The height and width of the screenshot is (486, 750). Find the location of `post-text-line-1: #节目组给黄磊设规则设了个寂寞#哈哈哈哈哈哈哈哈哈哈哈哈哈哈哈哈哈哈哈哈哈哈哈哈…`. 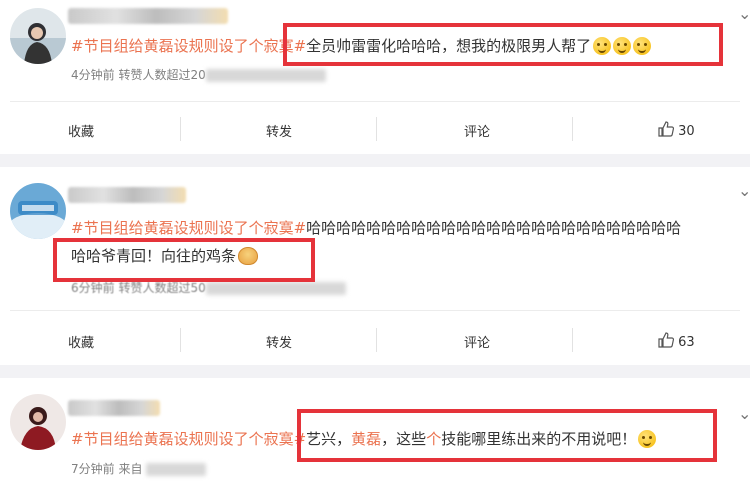

post-text-line-1: #节目组给黄磊设规则设了个寂寞#哈哈哈哈哈哈哈哈哈哈哈哈哈哈哈哈哈哈哈哈哈哈哈哈… is located at coordinates (376, 228).